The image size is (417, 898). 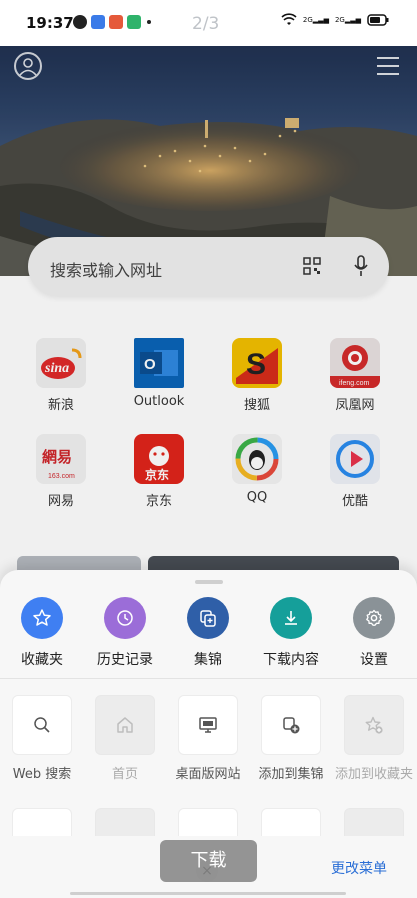 I want to click on menu-downloads: 下载内容, so click(x=291, y=633).